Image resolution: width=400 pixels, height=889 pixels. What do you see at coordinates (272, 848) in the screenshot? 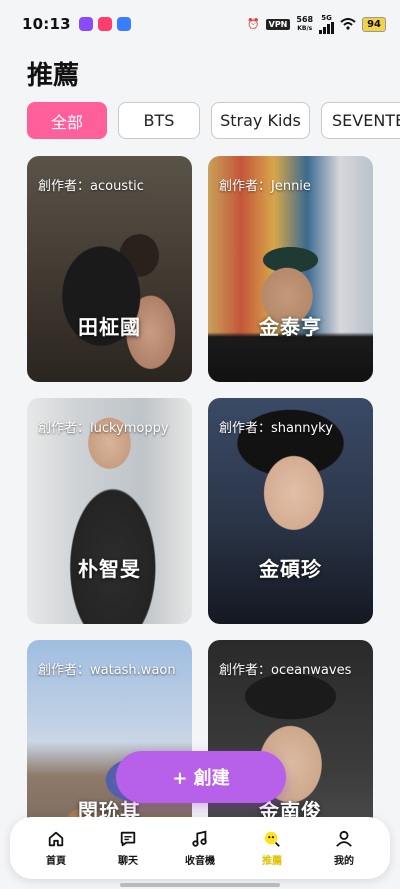
I see `nav-recommend: 推薦` at bounding box center [272, 848].